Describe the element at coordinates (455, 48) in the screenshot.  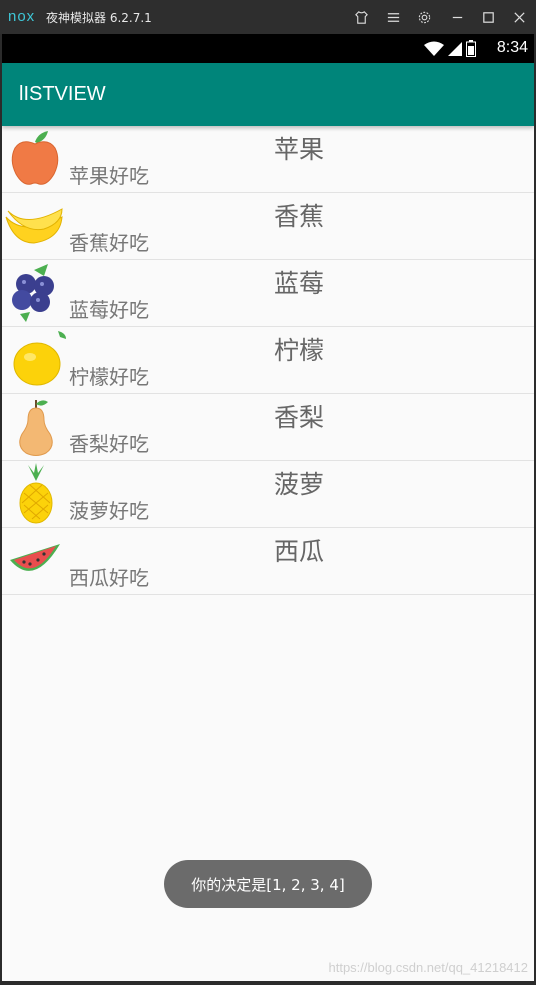
I see `signal-icon` at that location.